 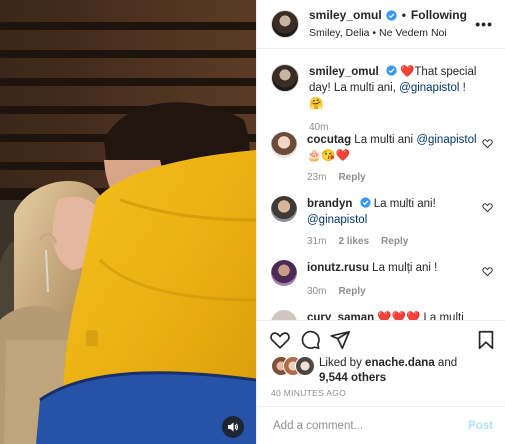 What do you see at coordinates (340, 340) in the screenshot?
I see `share-icon` at bounding box center [340, 340].